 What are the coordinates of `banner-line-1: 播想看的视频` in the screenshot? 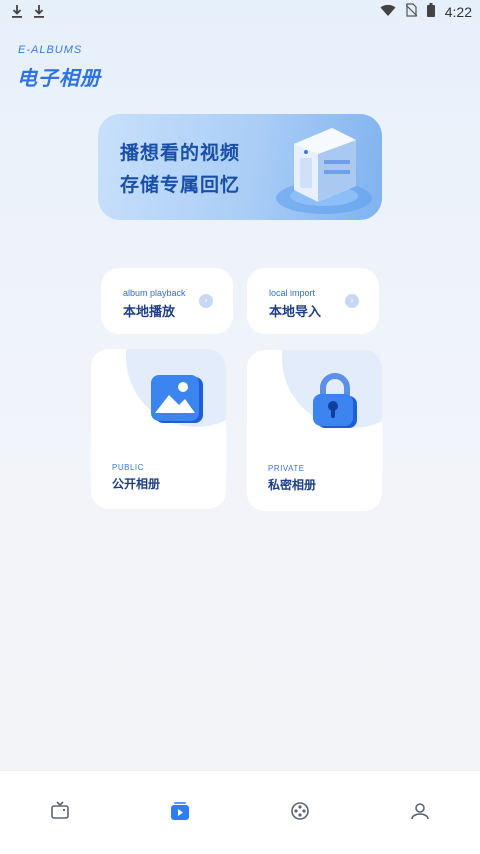 It's located at (180, 153).